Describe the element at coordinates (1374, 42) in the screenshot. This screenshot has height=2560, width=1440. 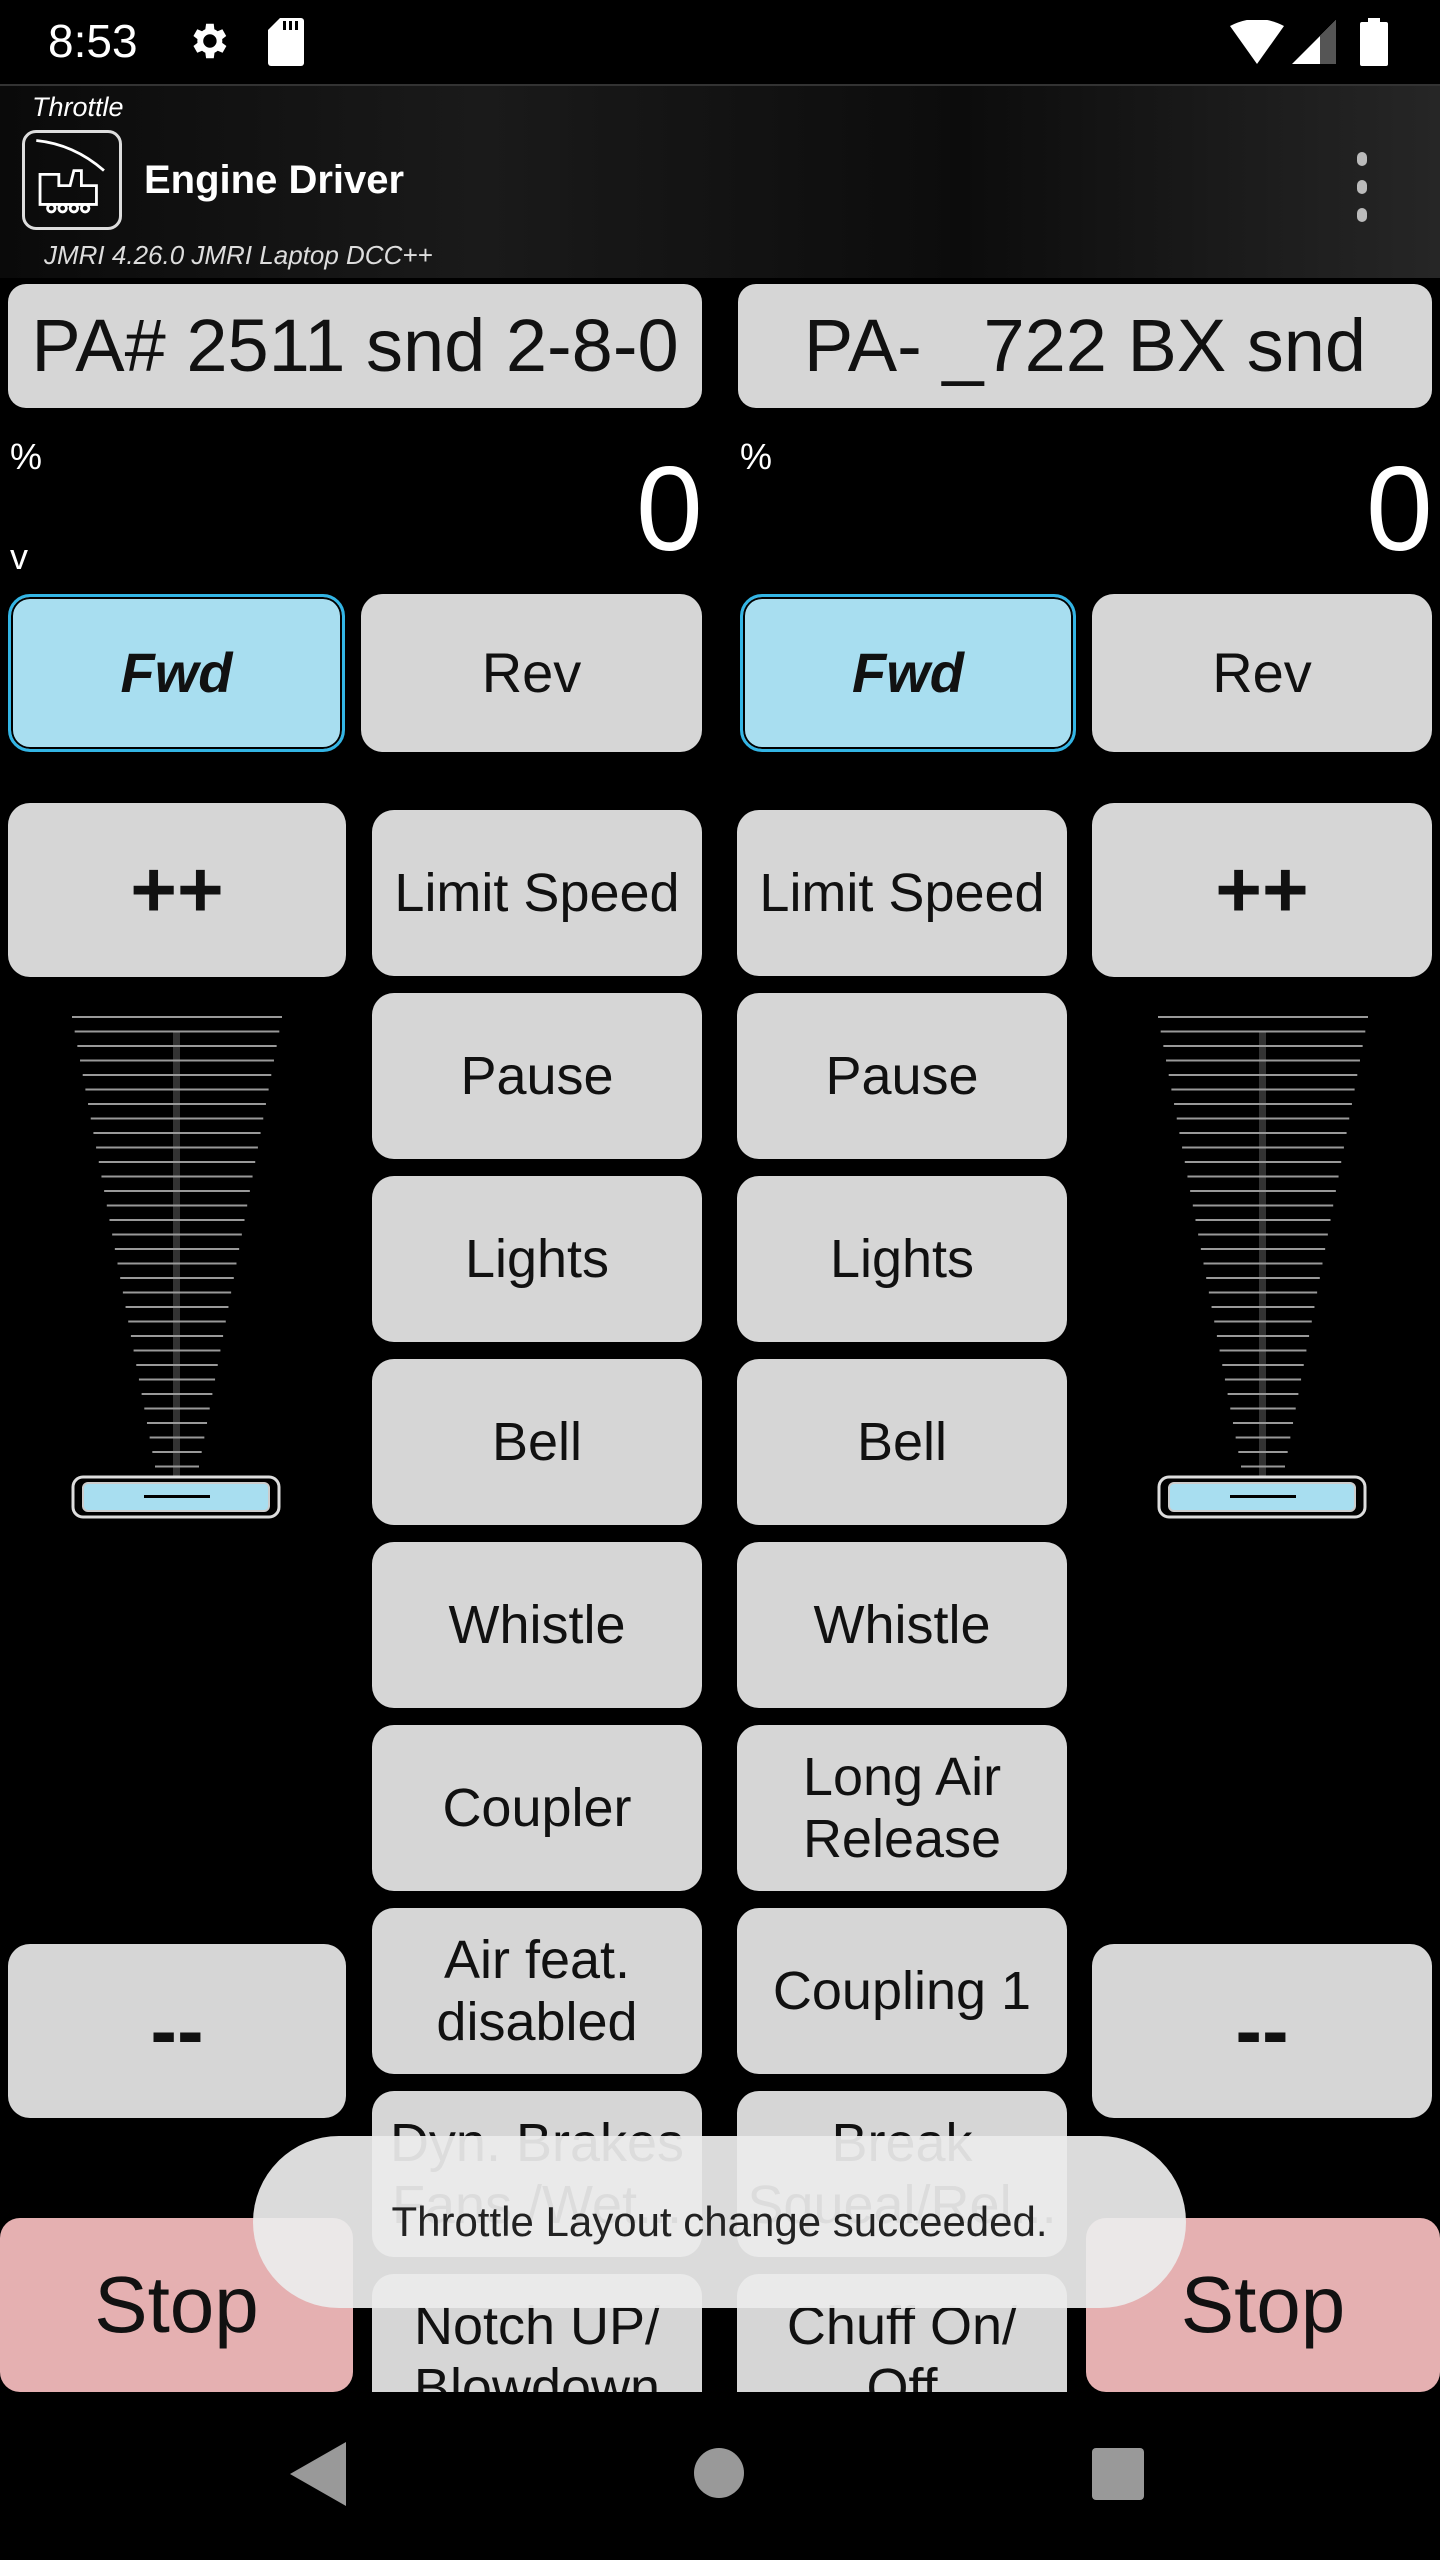
I see `battery-icon` at that location.